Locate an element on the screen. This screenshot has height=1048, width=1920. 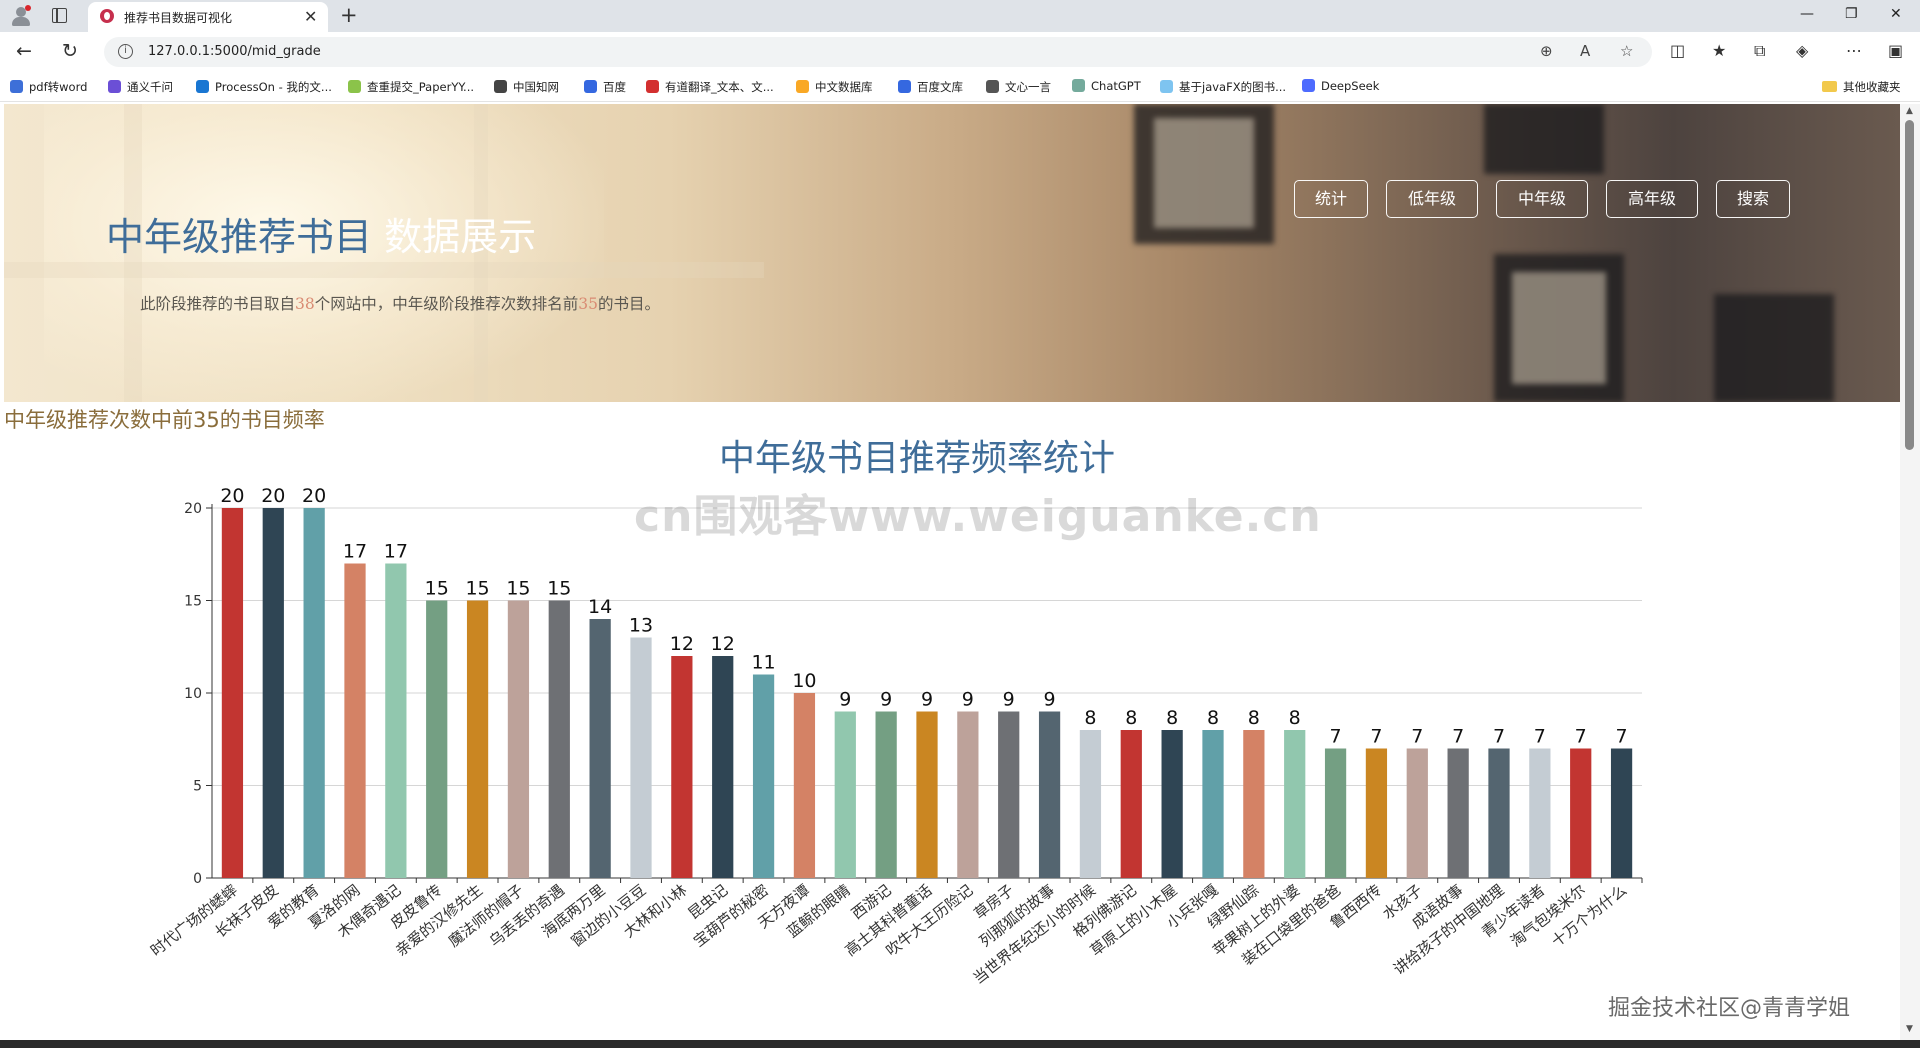
extensions-icon: ◈ is located at coordinates (1802, 50).